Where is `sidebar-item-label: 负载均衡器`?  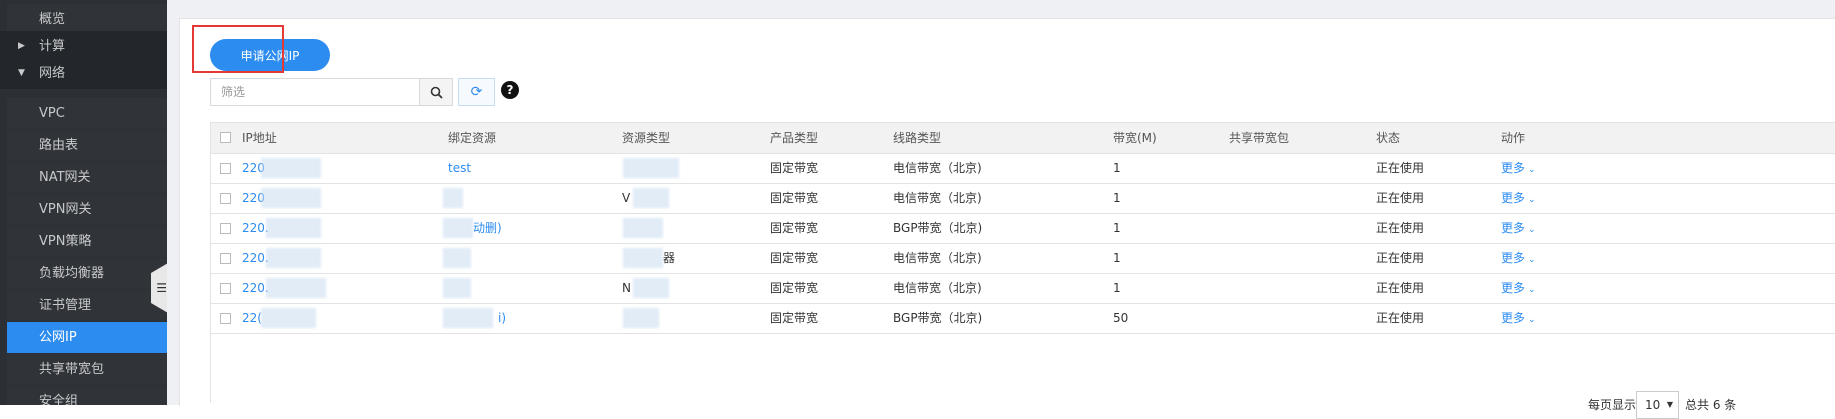
sidebar-item-label: 负载均衡器 is located at coordinates (72, 273).